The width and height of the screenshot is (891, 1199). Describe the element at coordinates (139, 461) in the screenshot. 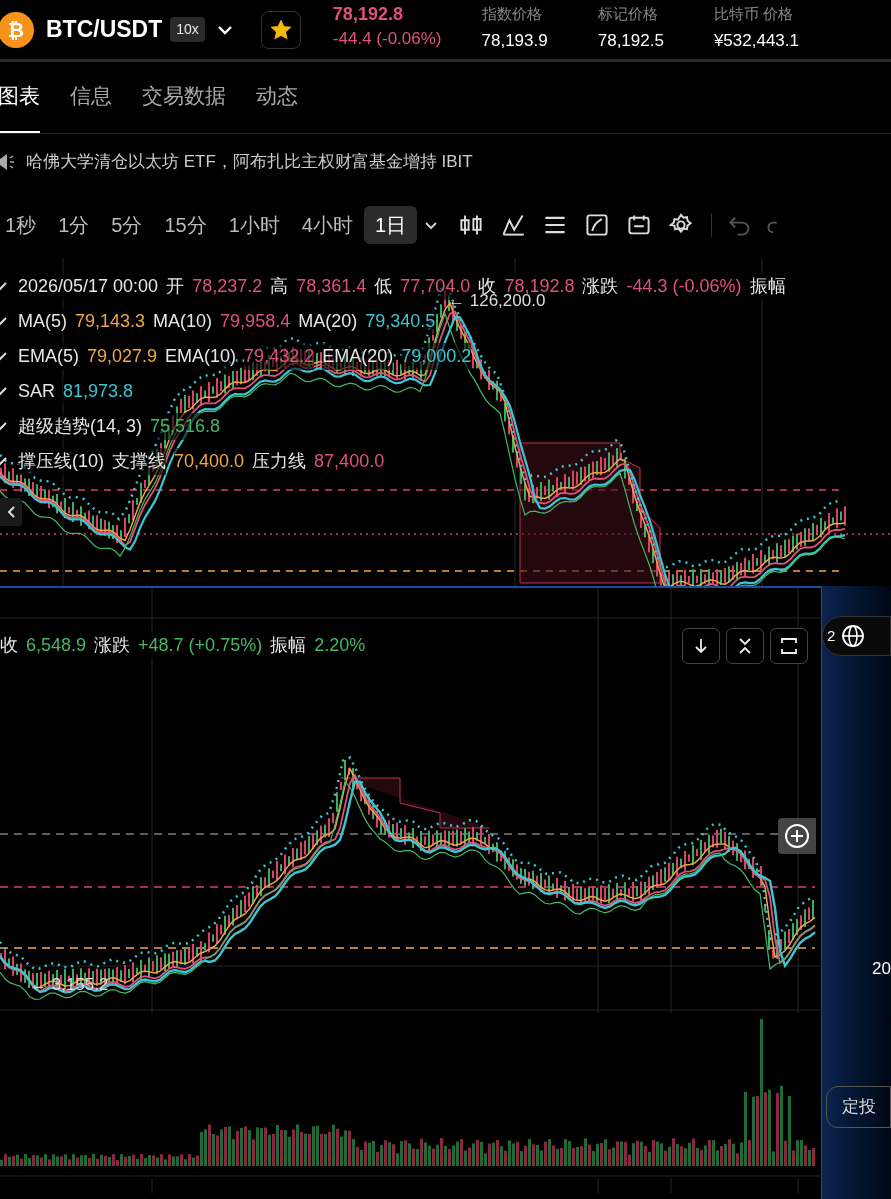

I see `legend-label: 支撑线` at that location.